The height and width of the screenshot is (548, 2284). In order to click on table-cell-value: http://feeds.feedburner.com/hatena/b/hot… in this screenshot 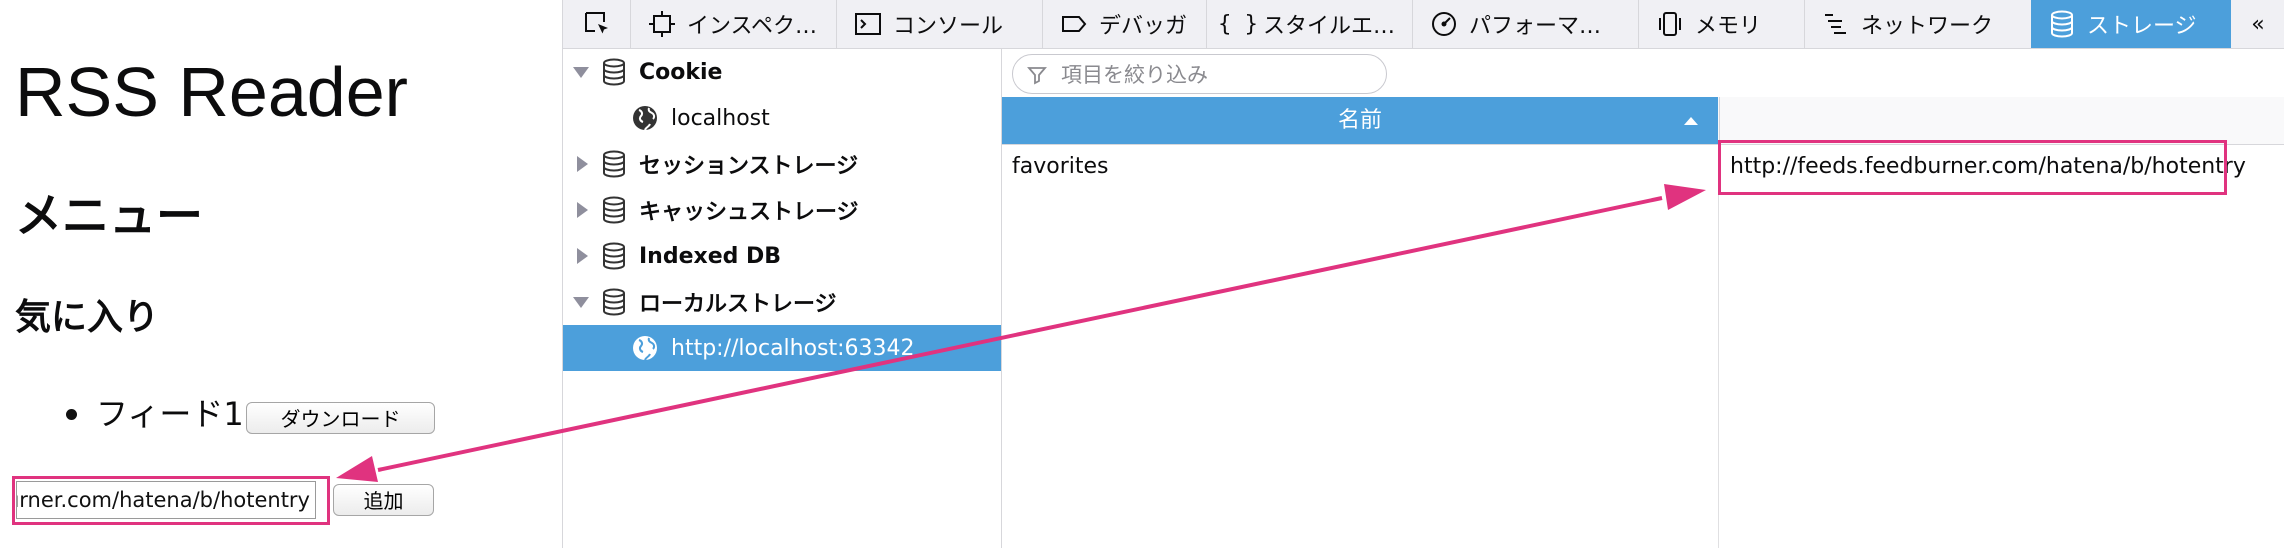, I will do `click(1988, 167)`.